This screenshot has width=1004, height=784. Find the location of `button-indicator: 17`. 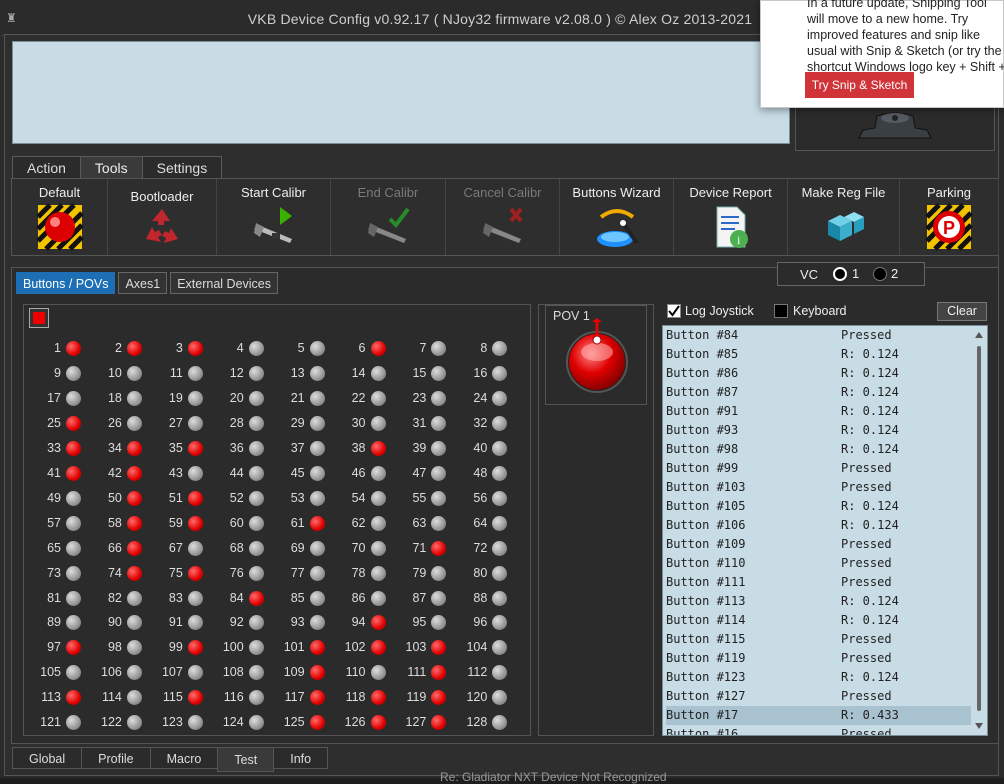

button-indicator: 17 is located at coordinates (51, 399).